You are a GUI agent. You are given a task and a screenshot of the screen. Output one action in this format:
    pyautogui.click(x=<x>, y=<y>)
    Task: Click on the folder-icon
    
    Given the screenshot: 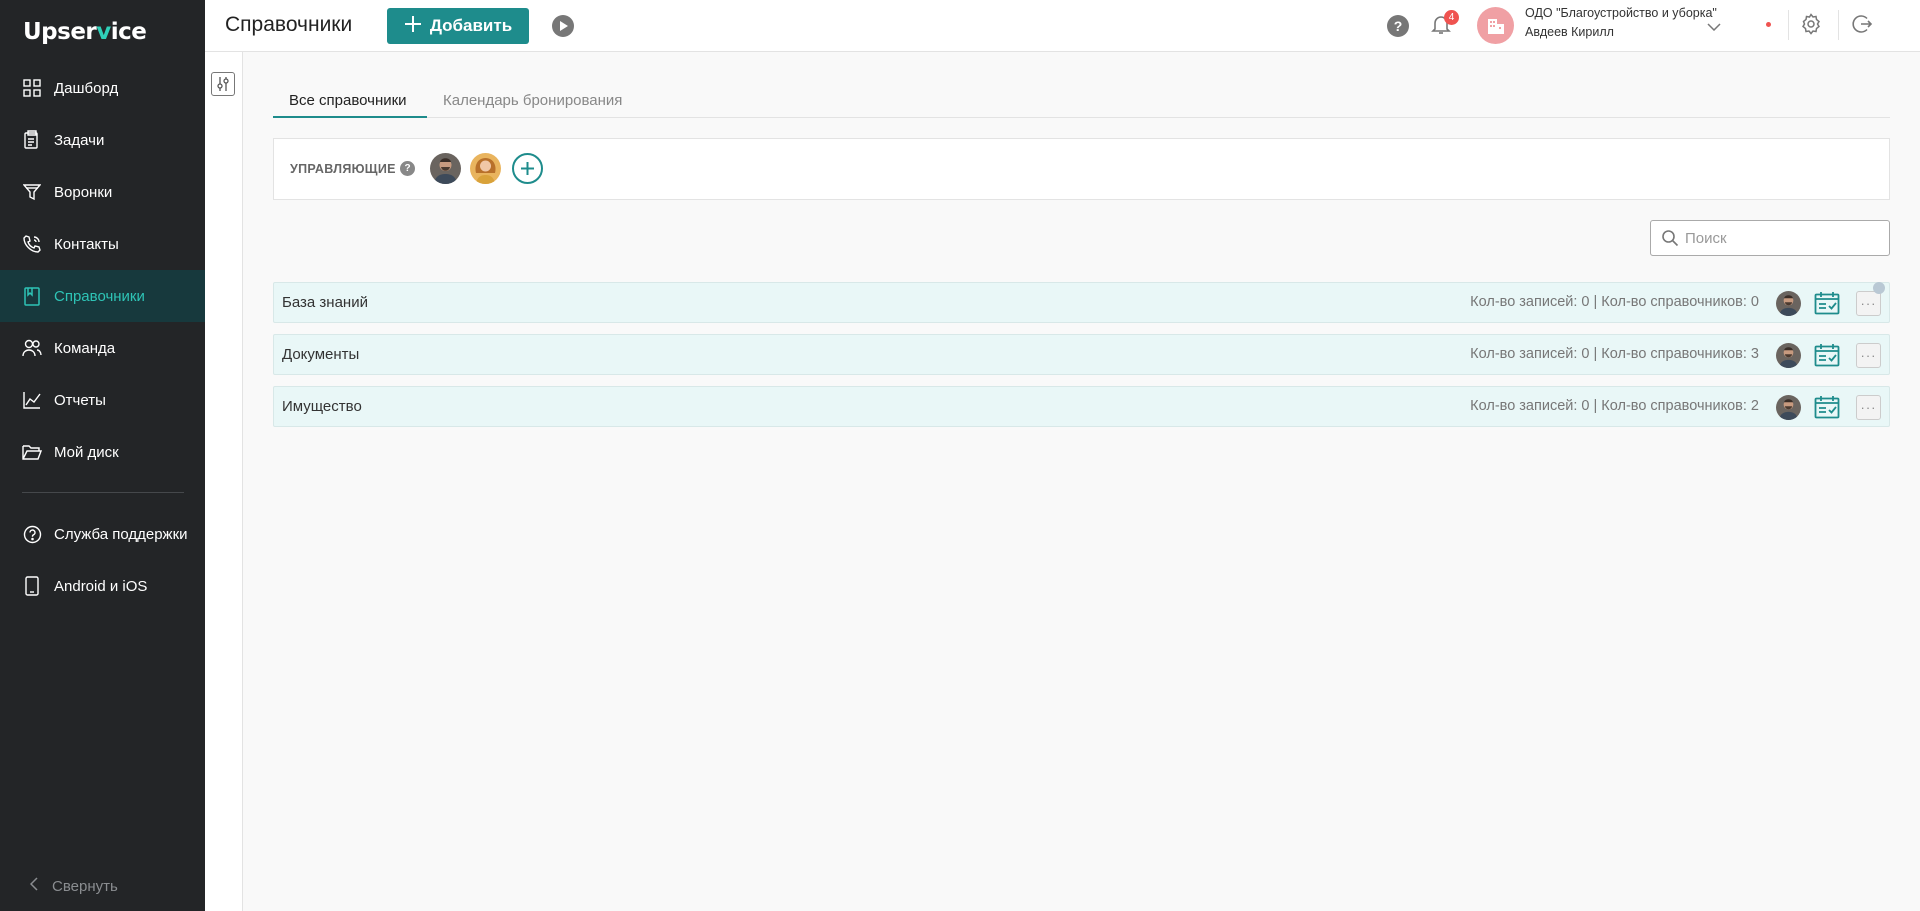 What is the action you would take?
    pyautogui.click(x=32, y=452)
    